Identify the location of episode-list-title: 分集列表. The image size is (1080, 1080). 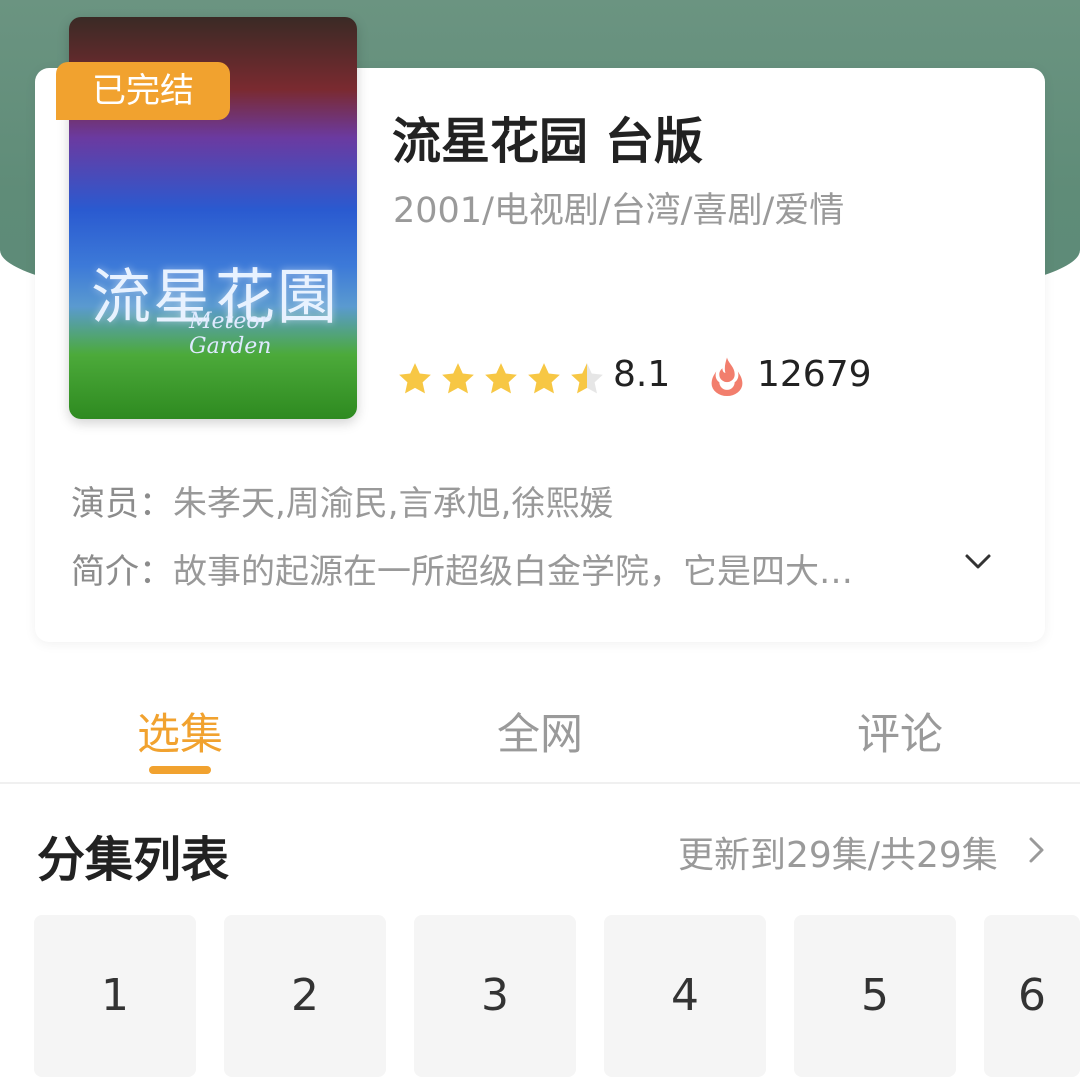
(133, 860).